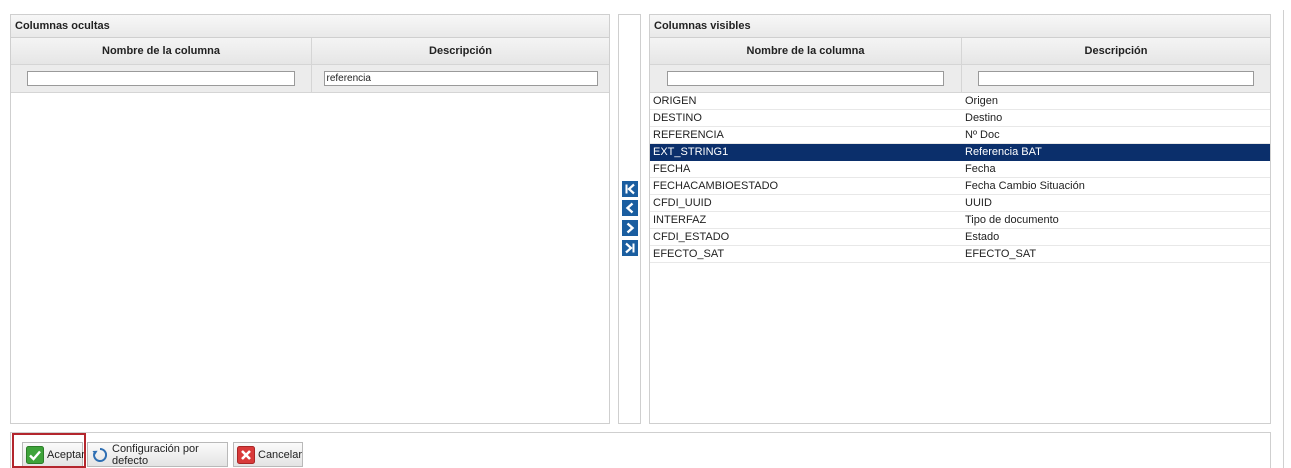 The height and width of the screenshot is (468, 1291). What do you see at coordinates (100, 455) in the screenshot?
I see `reset-icon` at bounding box center [100, 455].